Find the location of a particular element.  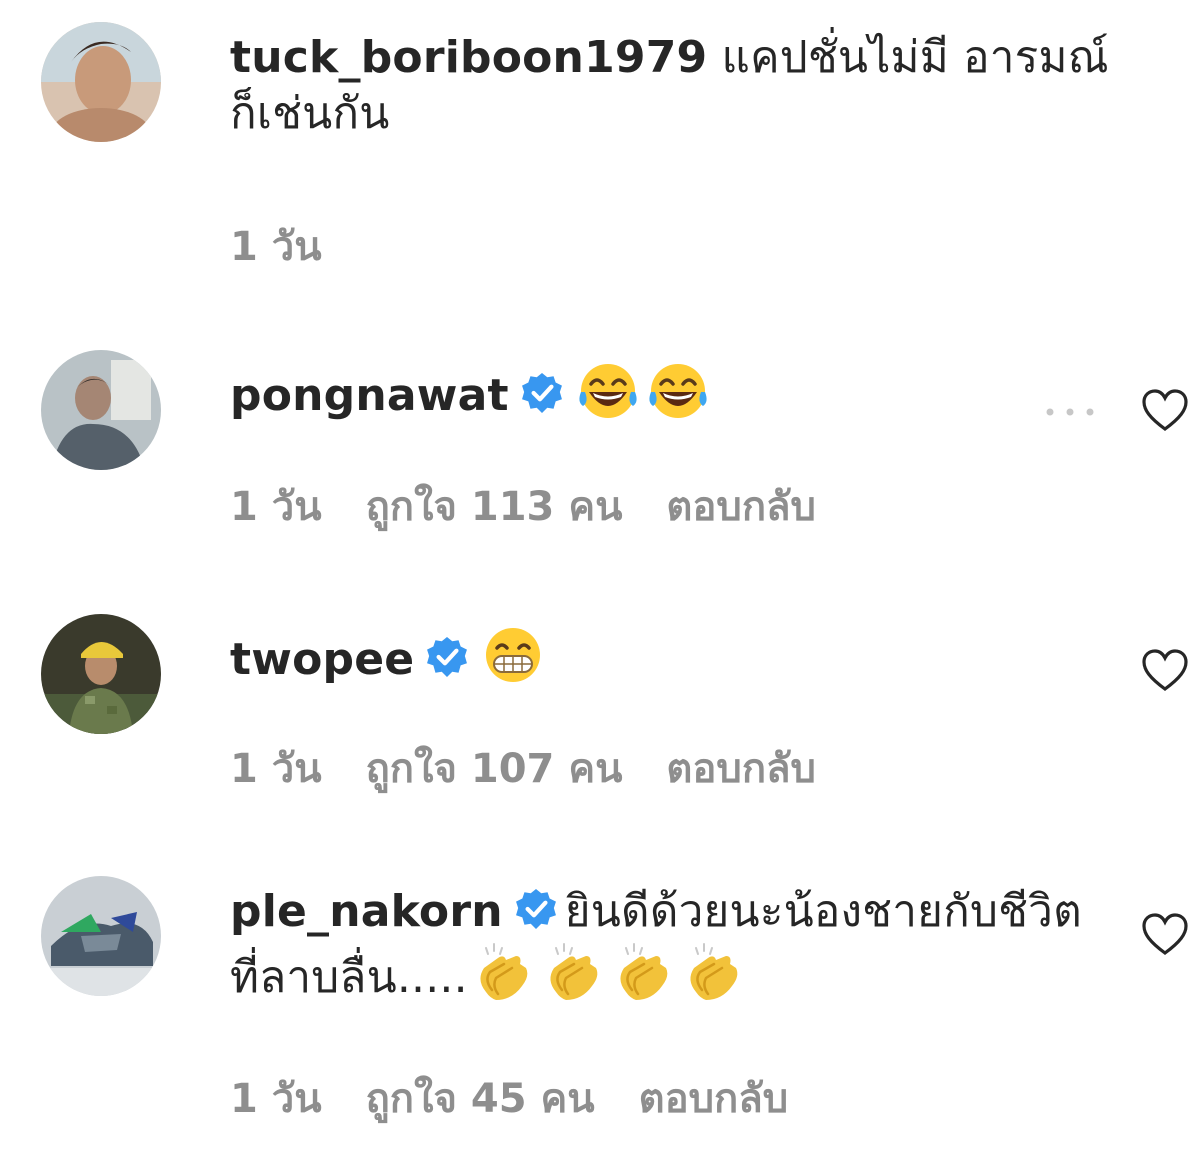

grimacing-face-icon is located at coordinates (513, 655).